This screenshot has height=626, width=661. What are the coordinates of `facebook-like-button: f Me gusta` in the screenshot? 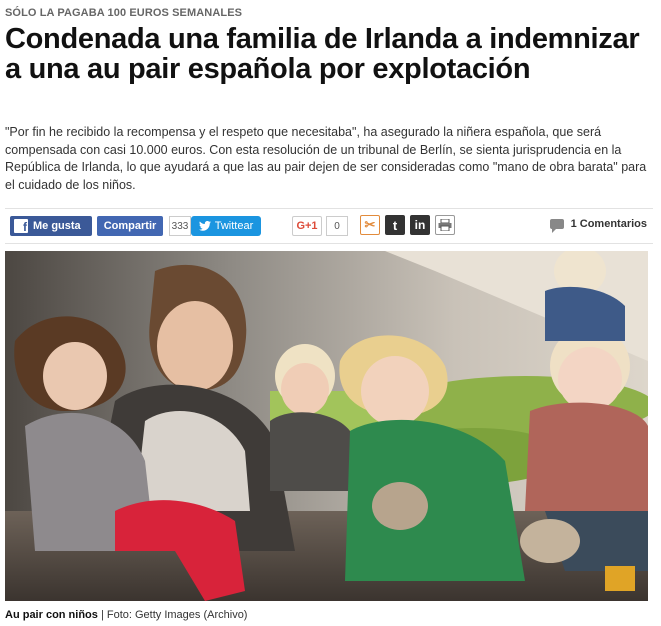 It's located at (51, 226).